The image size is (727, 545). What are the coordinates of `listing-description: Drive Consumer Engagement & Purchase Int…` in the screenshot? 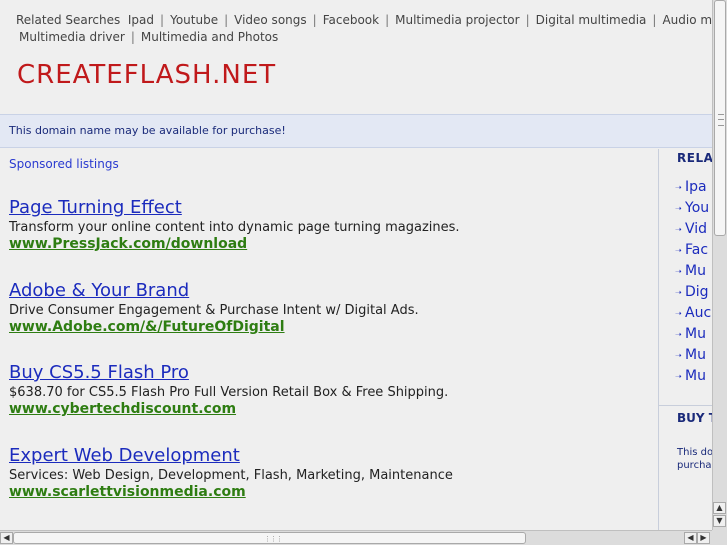 It's located at (214, 310).